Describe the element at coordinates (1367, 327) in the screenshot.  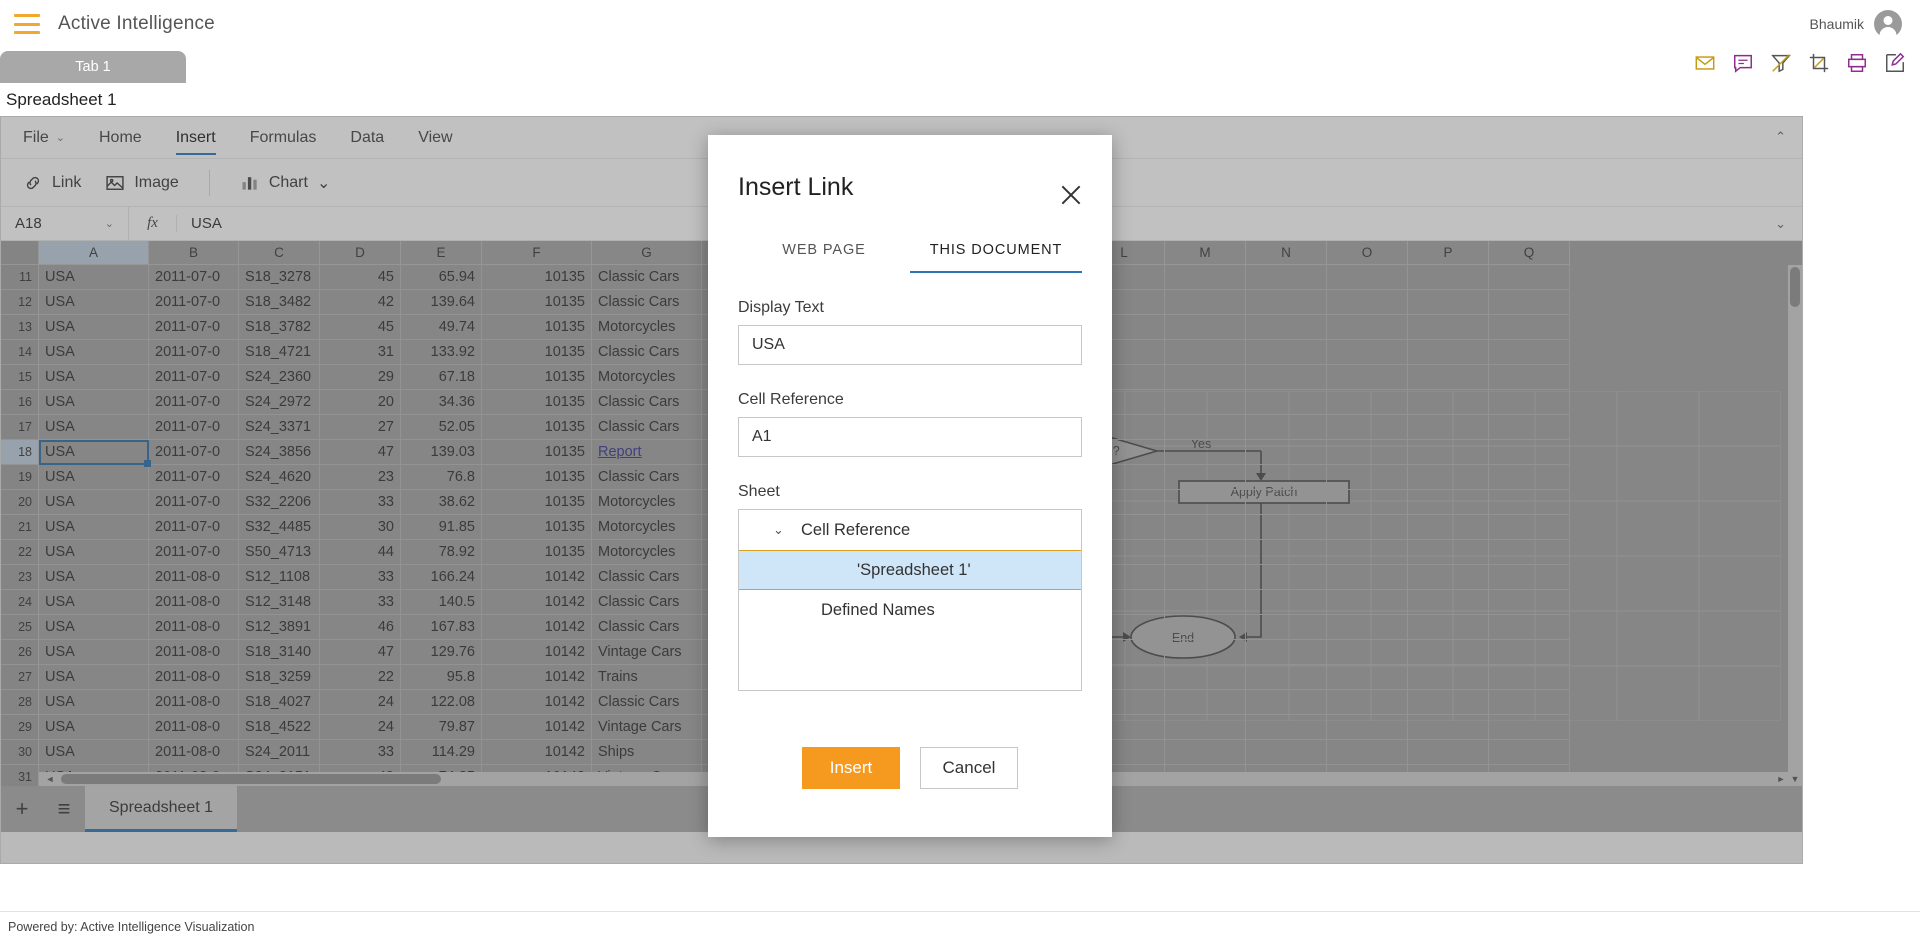
I see `cell-O13` at that location.